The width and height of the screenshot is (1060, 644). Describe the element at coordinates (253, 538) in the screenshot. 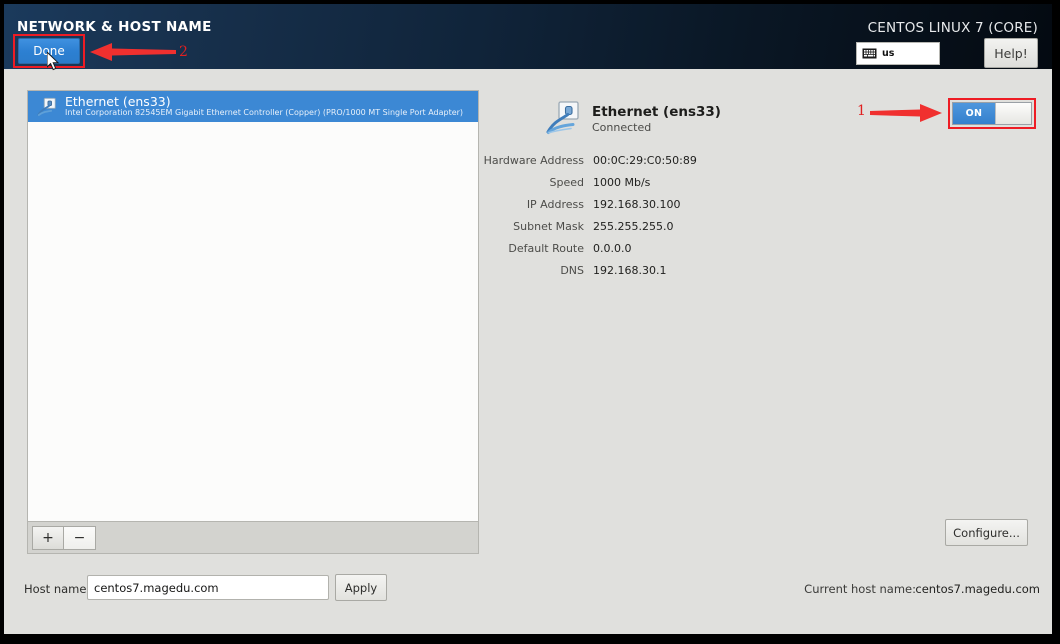

I see `device-list-toolbar: + −` at that location.